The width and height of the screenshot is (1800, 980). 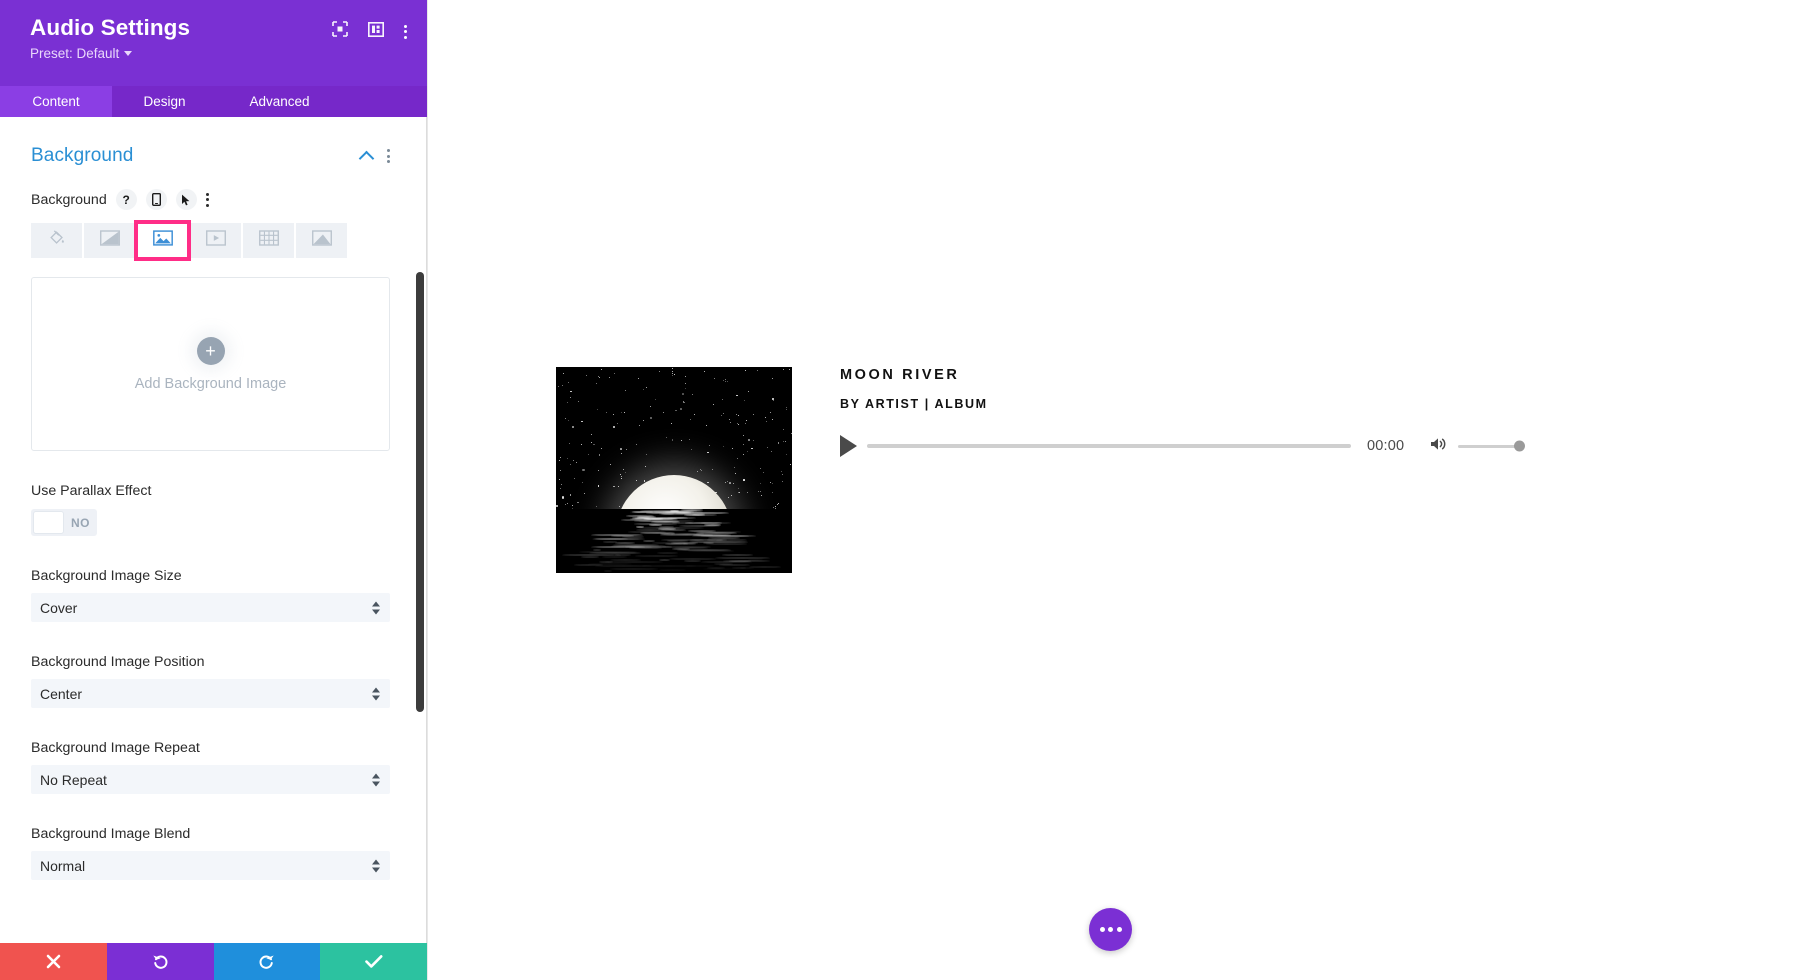 I want to click on preset-label: Preset: Default, so click(x=75, y=53).